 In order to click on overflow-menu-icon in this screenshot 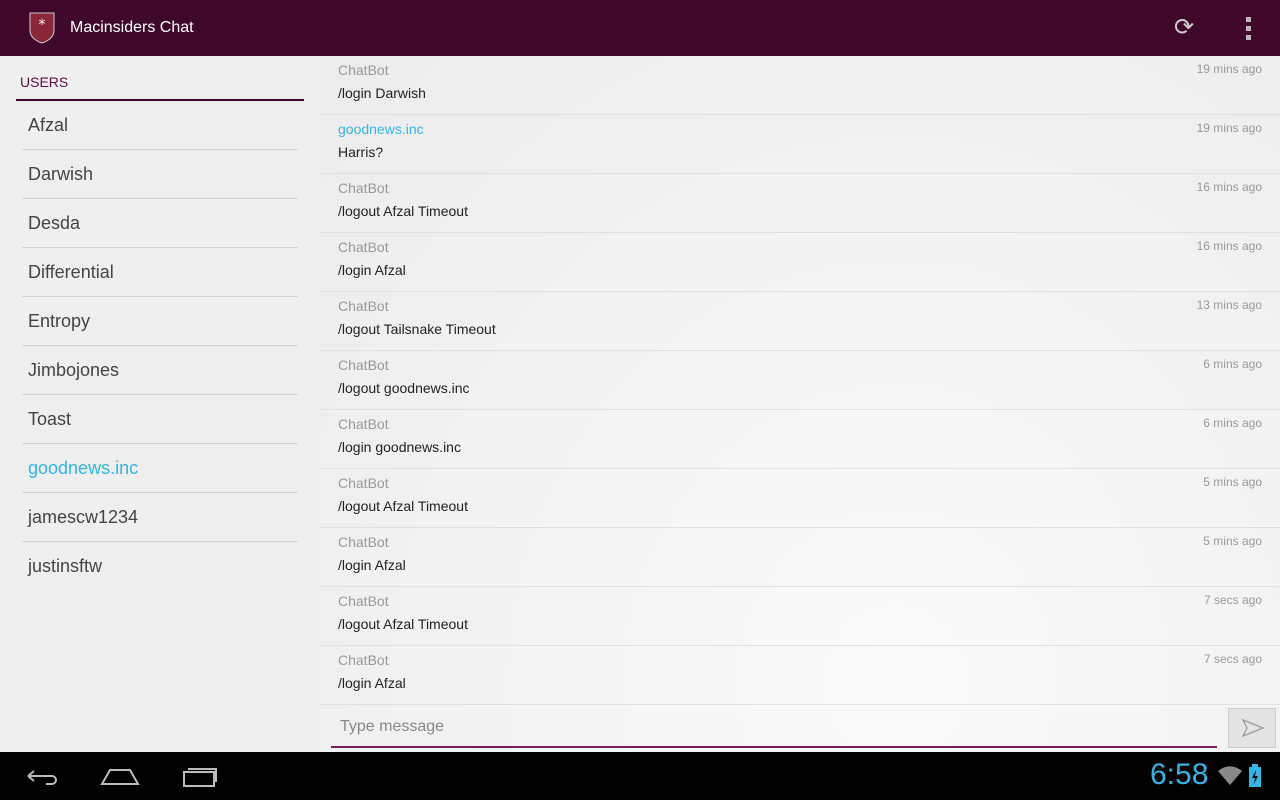, I will do `click(1248, 28)`.